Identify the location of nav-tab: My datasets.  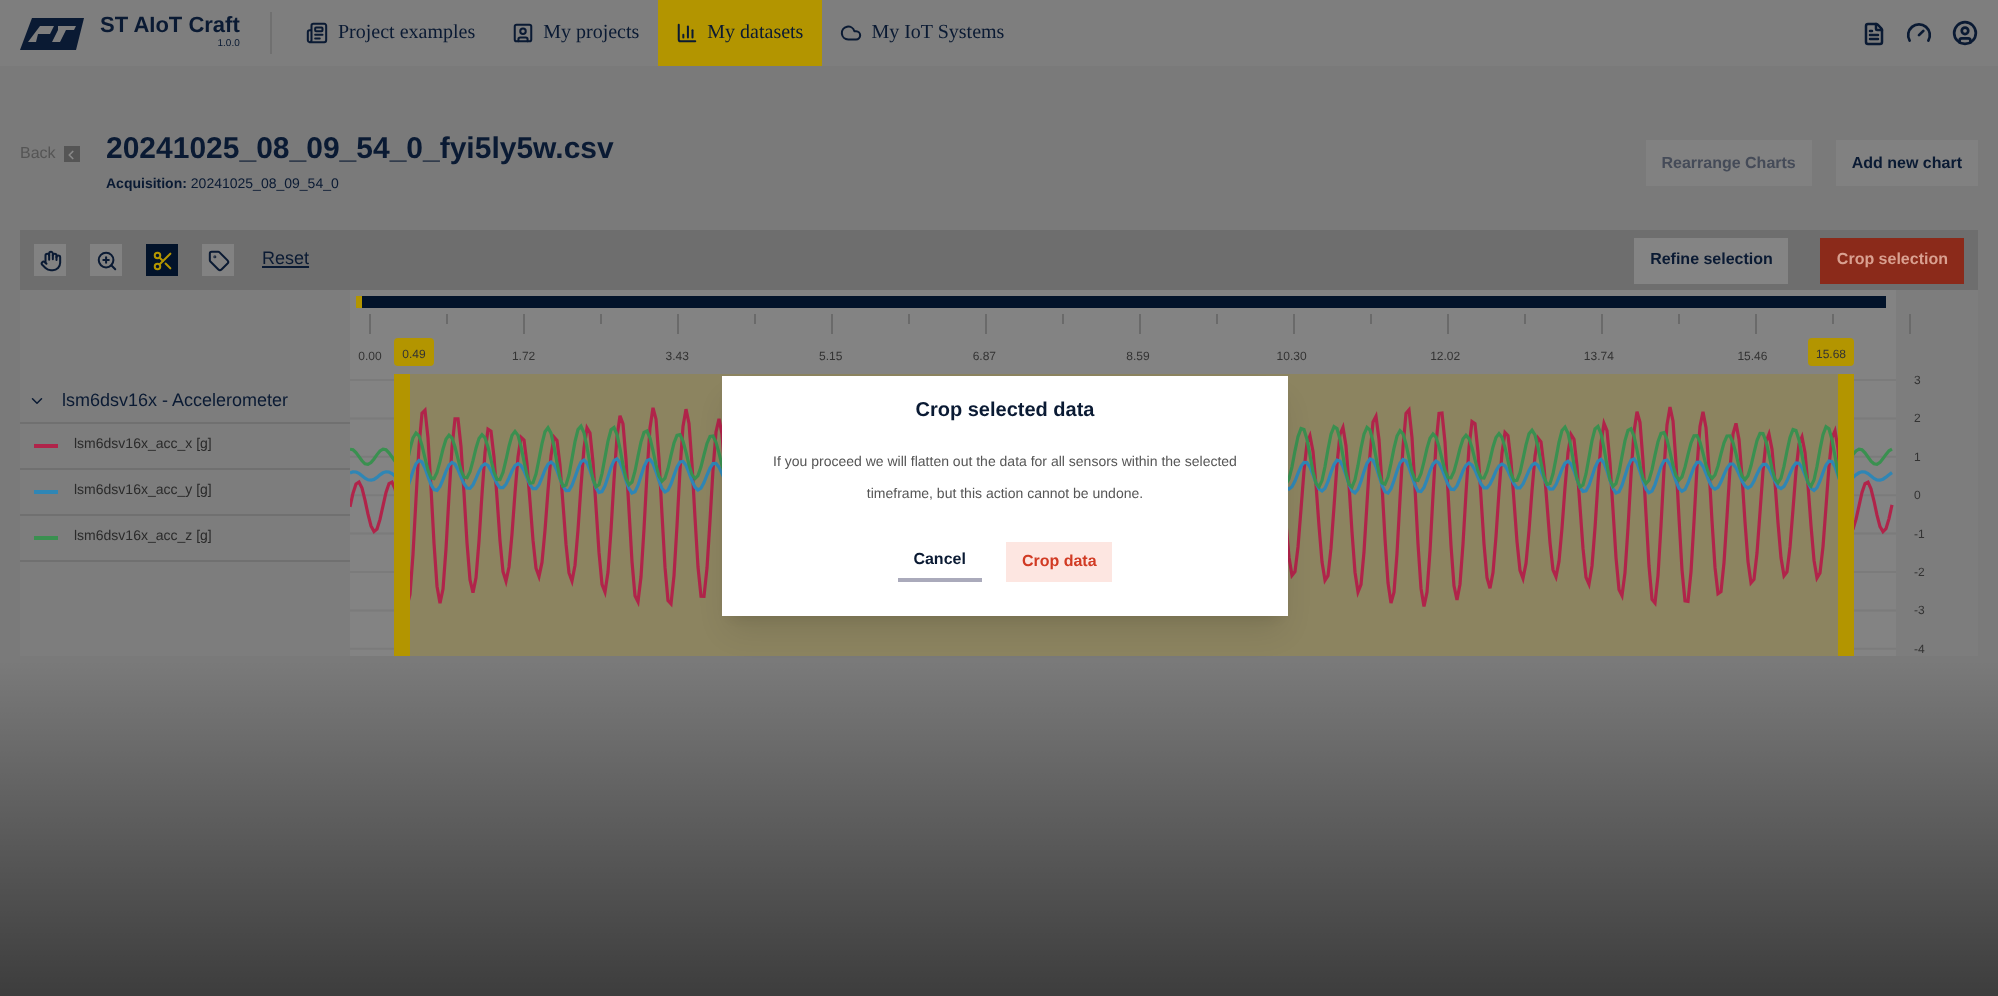
(739, 33).